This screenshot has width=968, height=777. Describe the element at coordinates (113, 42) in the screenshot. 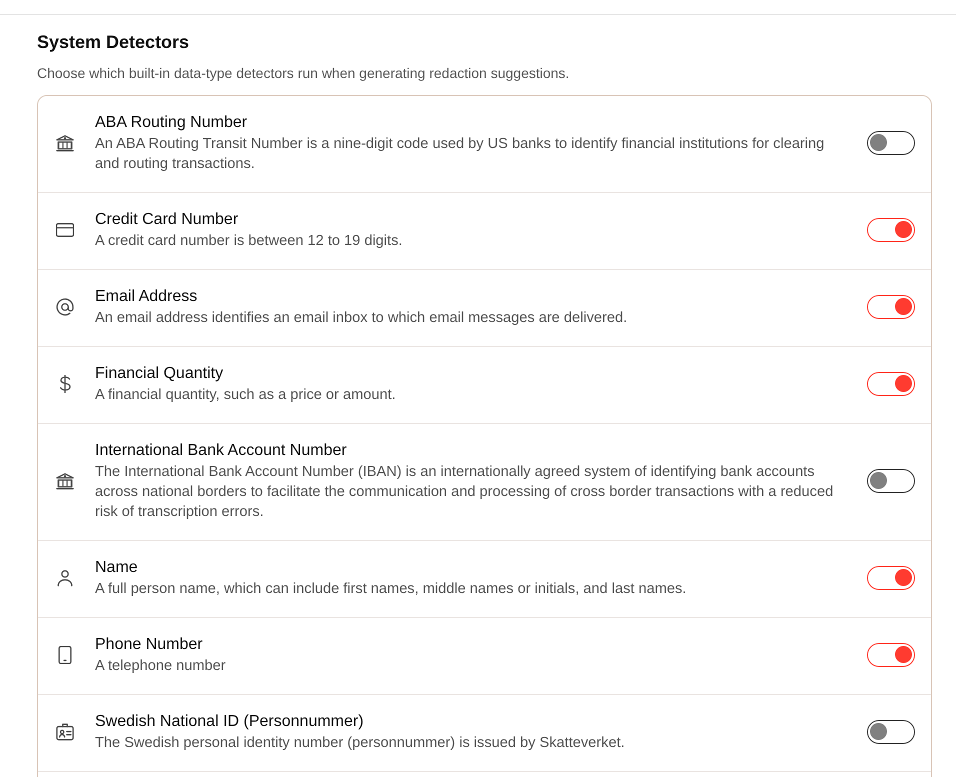

I see `section-title: System Detectors` at that location.